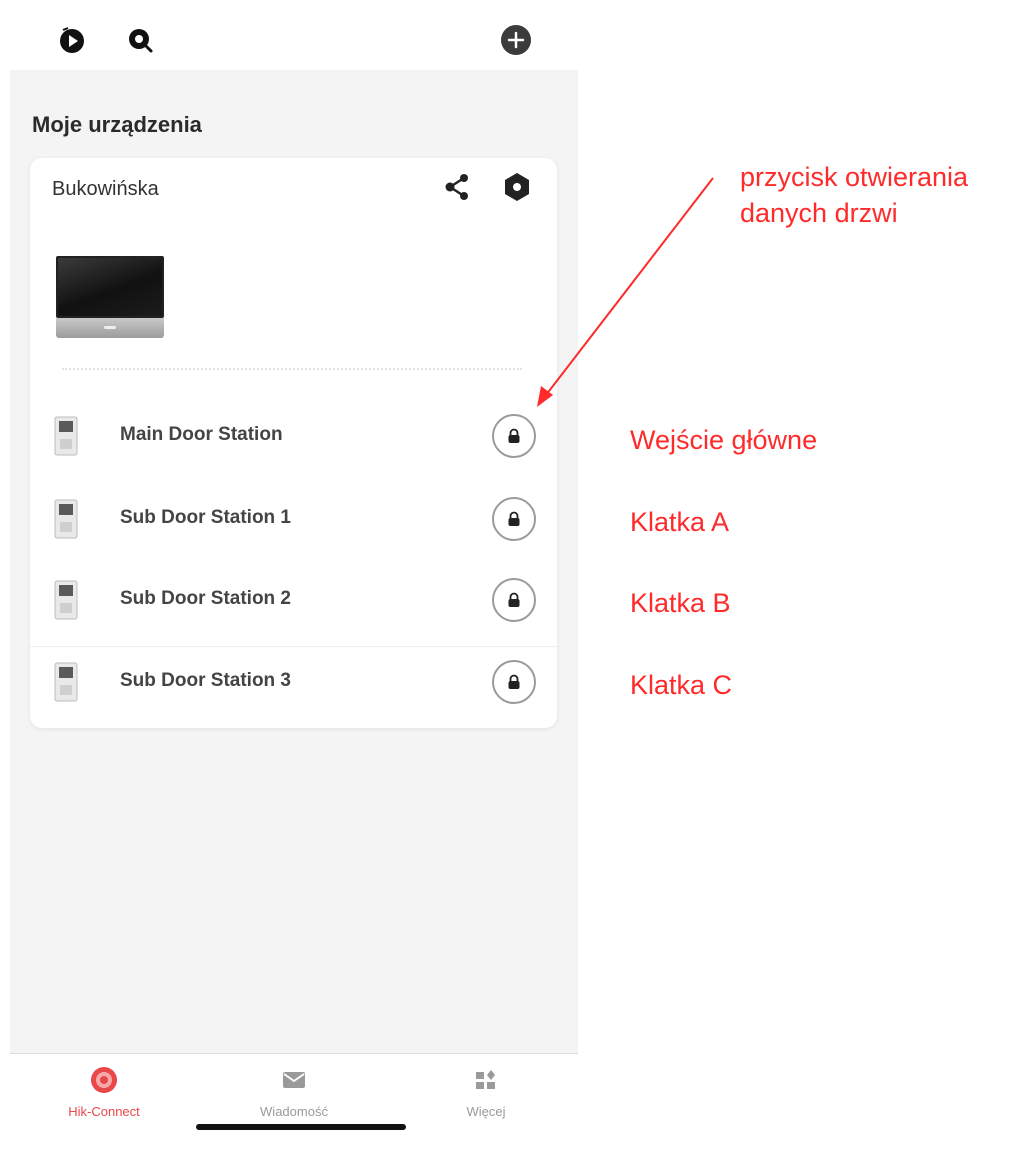 This screenshot has width=1030, height=1163. What do you see at coordinates (205, 598) in the screenshot?
I see `door-name: Sub Door Station 2` at bounding box center [205, 598].